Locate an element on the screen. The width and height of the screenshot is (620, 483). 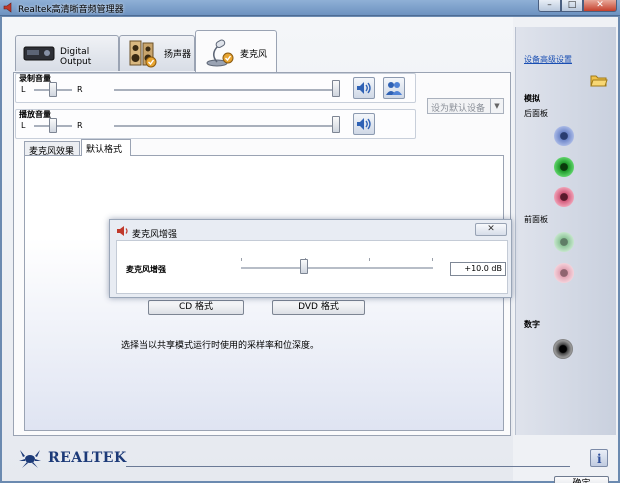
boost-value-field: +10.0 dB is located at coordinates (478, 269).